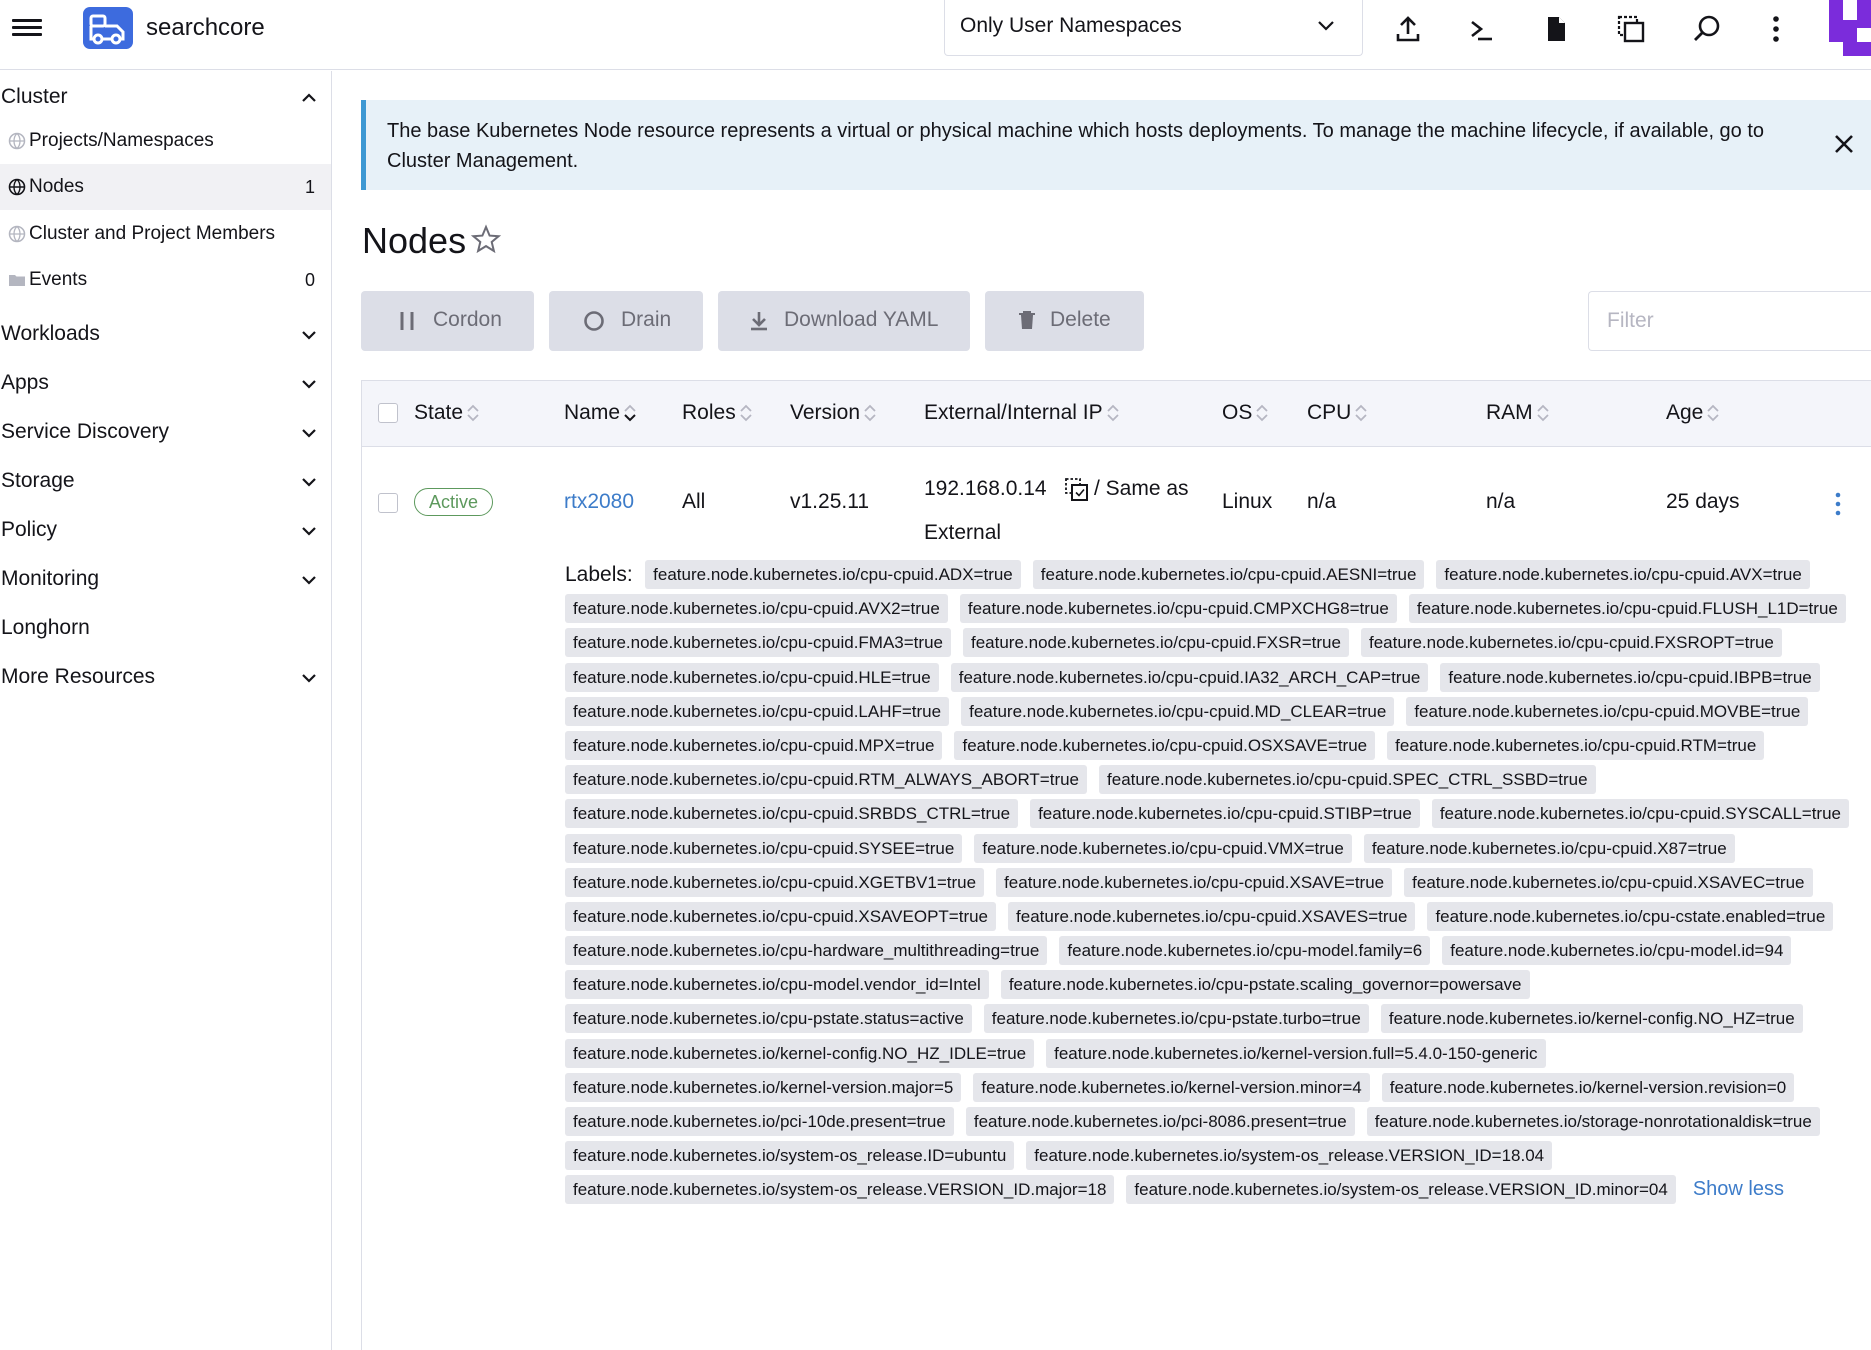 The image size is (1871, 1350). I want to click on column-header-ram: RAM, so click(1518, 413).